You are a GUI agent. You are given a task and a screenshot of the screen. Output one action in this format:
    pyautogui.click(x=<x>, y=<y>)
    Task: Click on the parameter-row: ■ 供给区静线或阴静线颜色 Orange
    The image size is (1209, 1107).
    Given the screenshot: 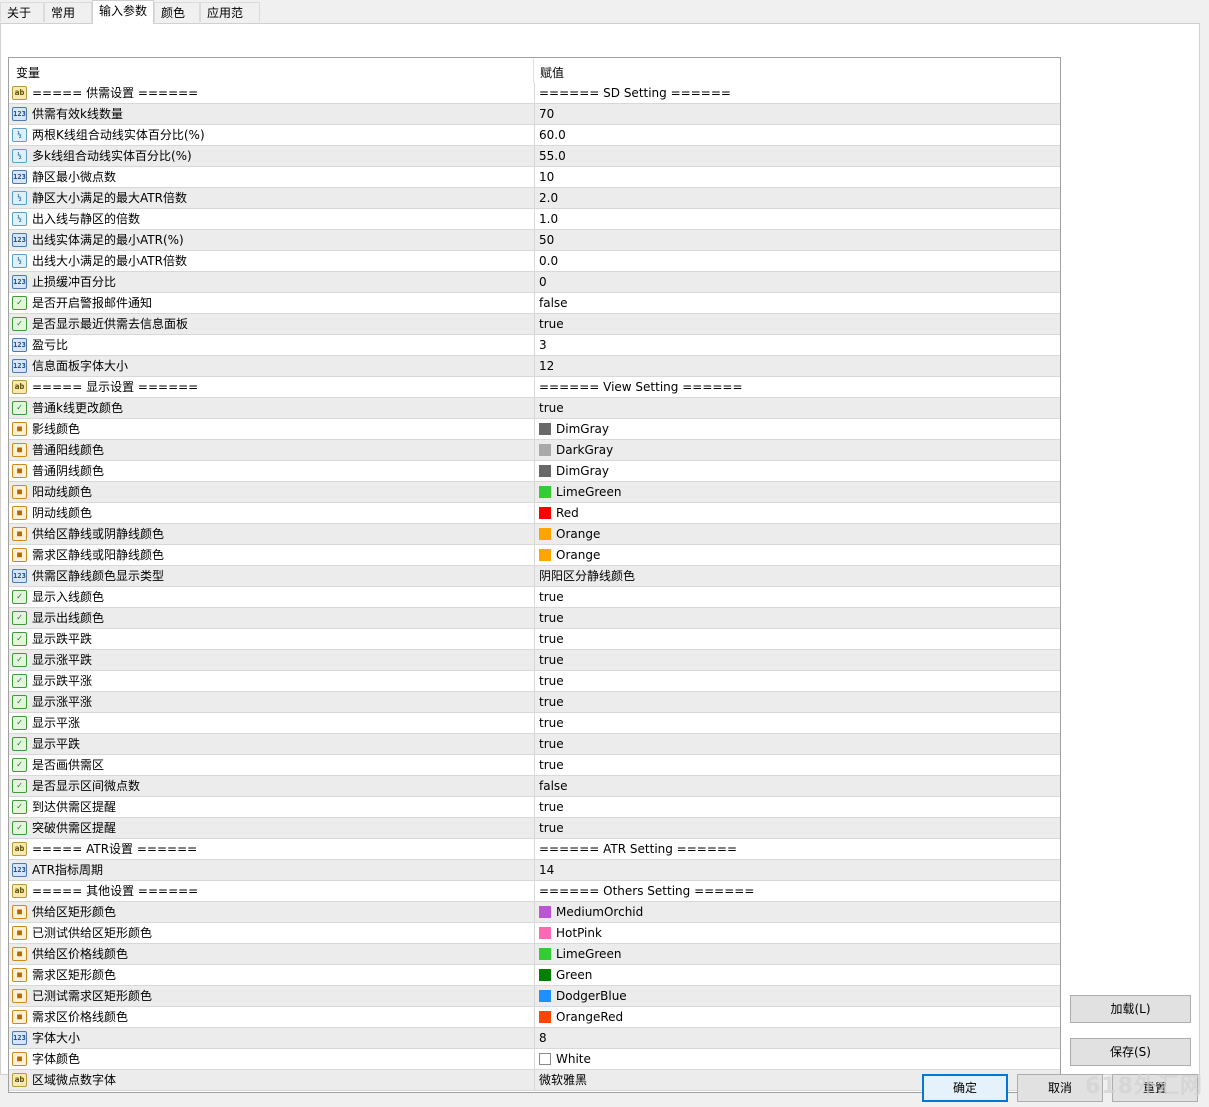 What is the action you would take?
    pyautogui.click(x=534, y=534)
    